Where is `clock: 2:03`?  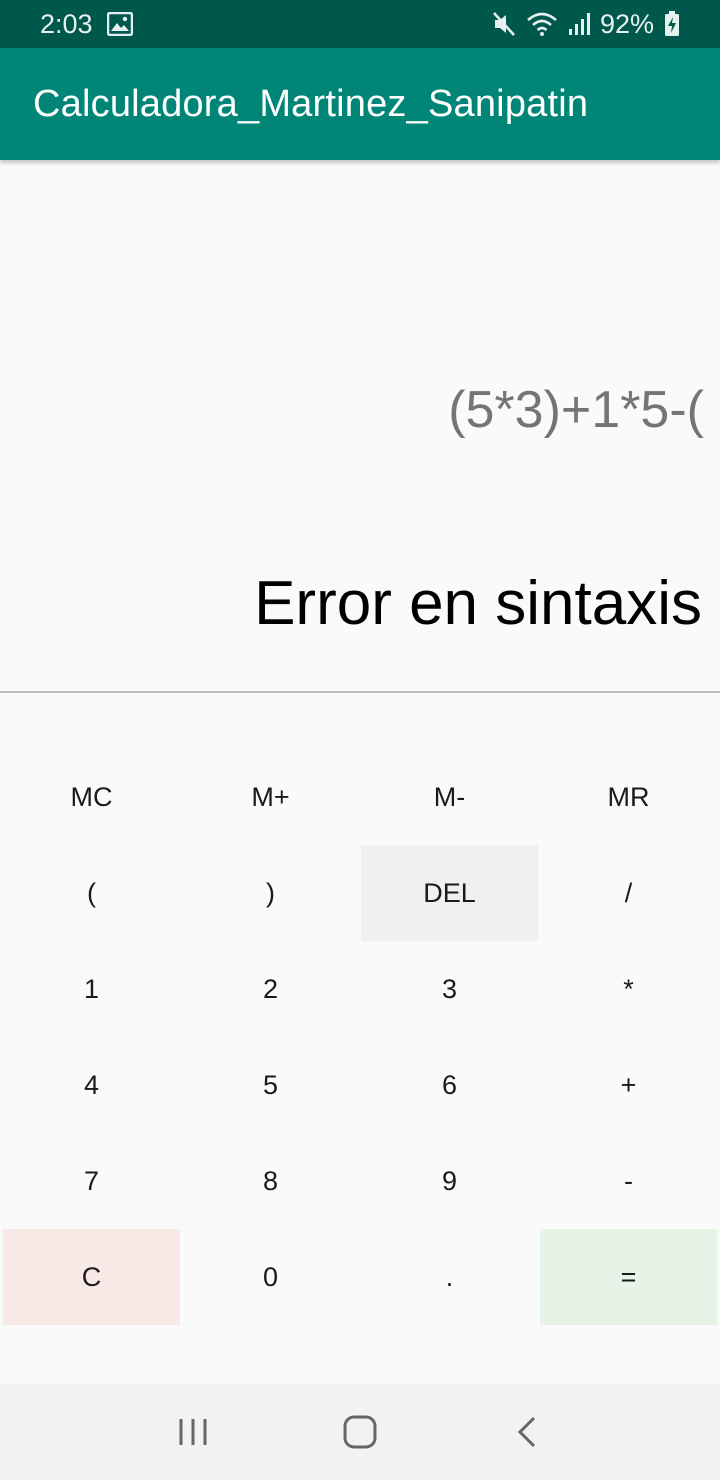 clock: 2:03 is located at coordinates (66, 23).